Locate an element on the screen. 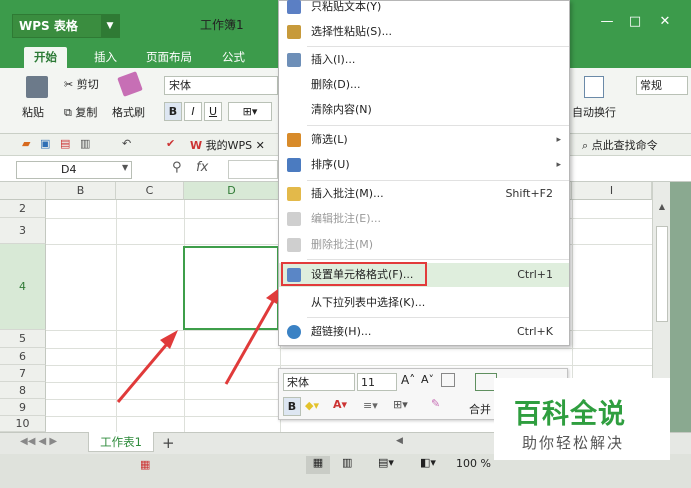 Image resolution: width=691 pixels, height=488 pixels. menu-item-sort: 排序(U) ▸ is located at coordinates (424, 165).